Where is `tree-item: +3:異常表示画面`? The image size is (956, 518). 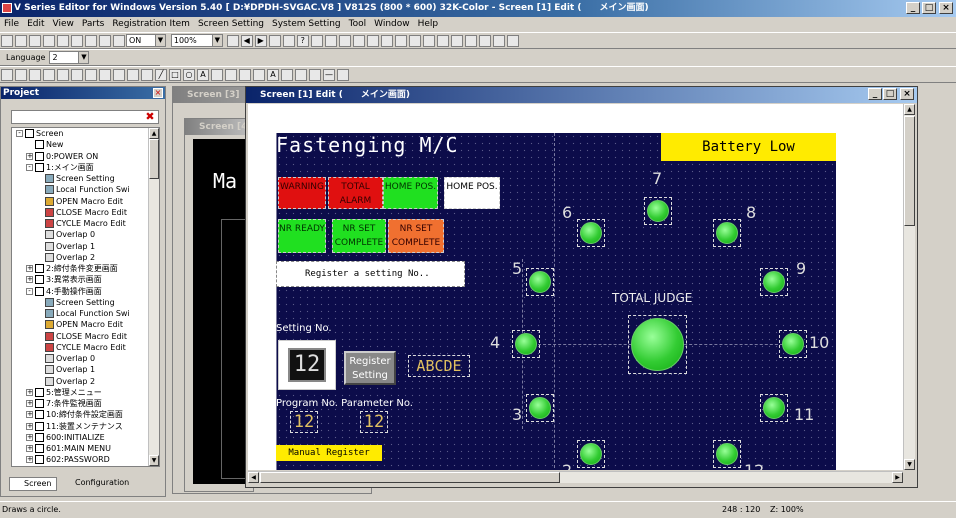
tree-item: +3:異常表示画面 is located at coordinates (80, 279).